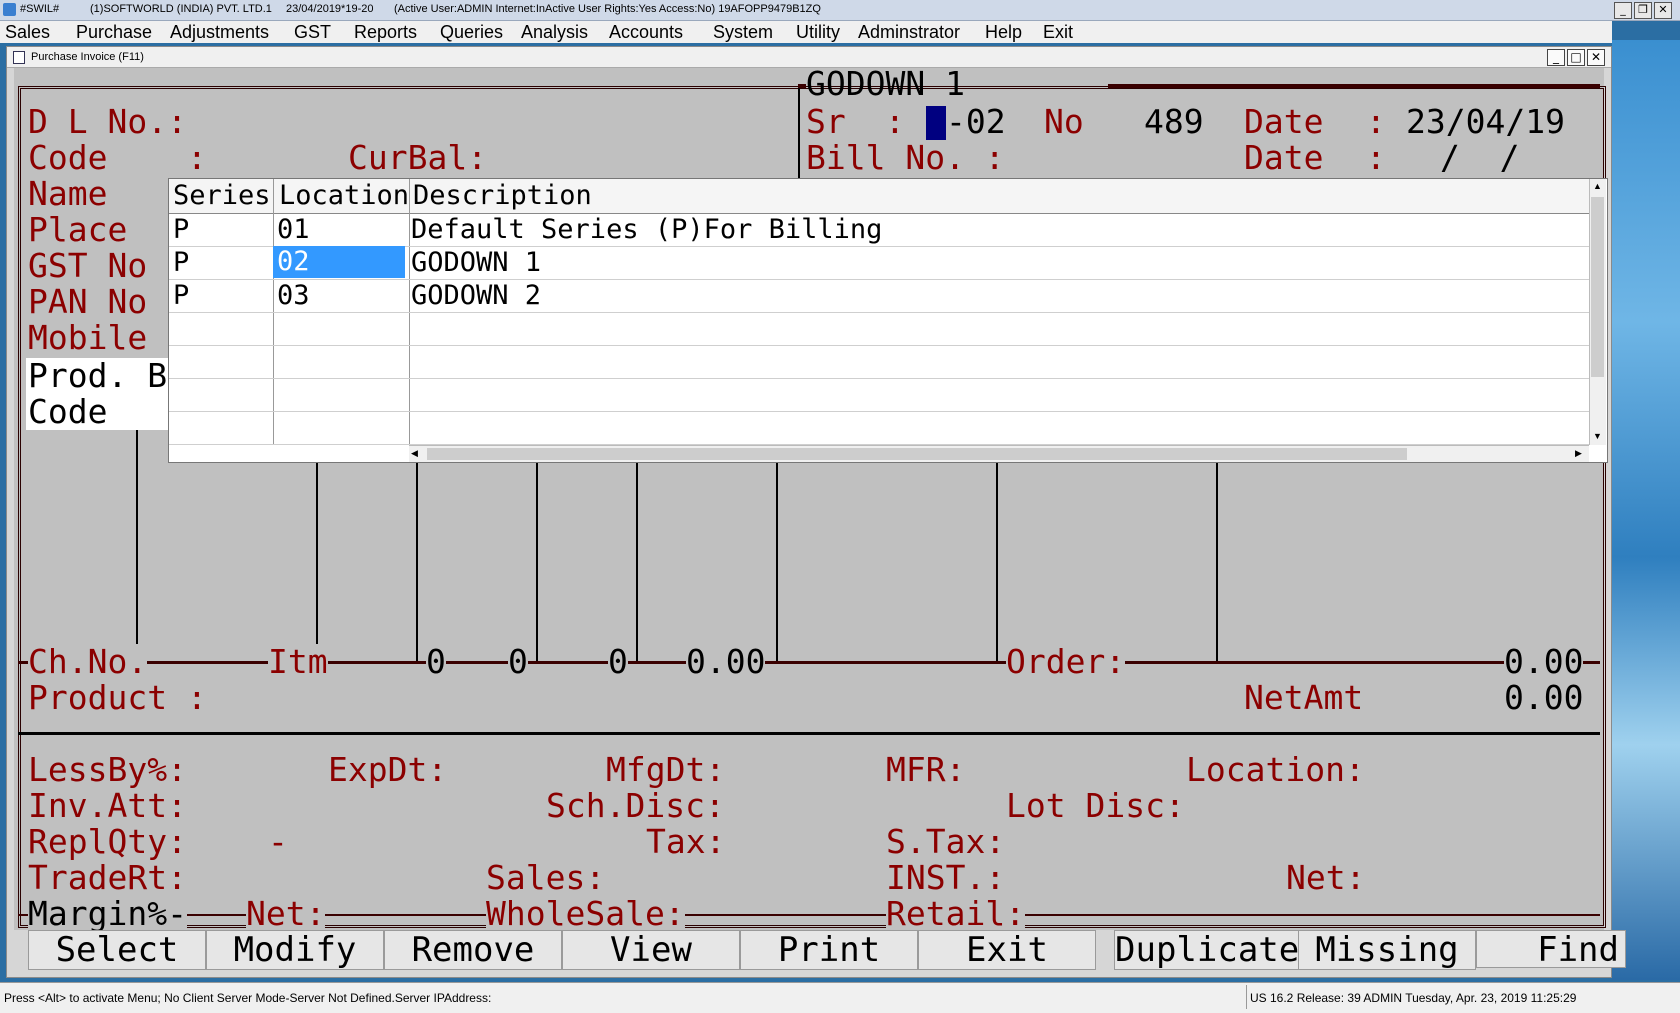 The width and height of the screenshot is (1680, 1013). I want to click on duplicate-button: Duplicate, so click(1207, 950).